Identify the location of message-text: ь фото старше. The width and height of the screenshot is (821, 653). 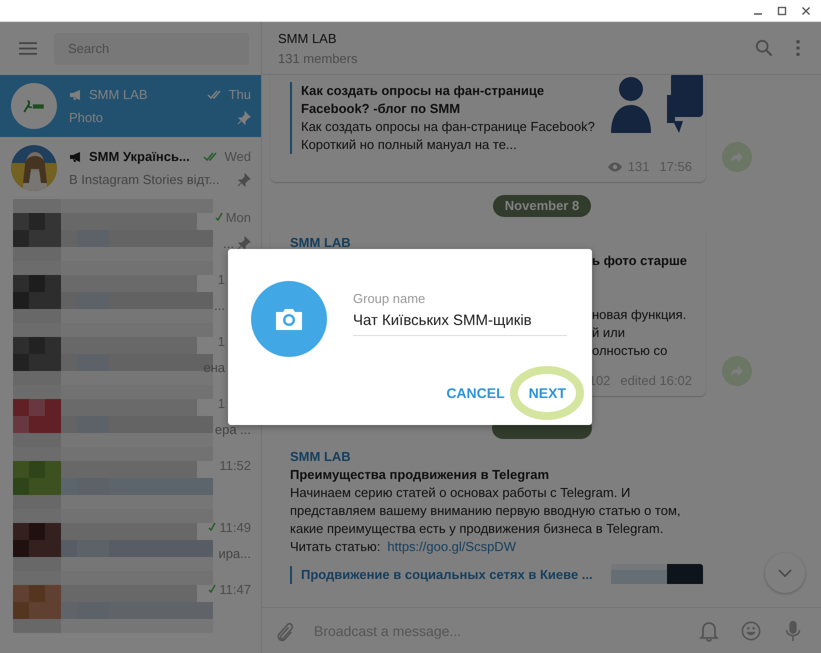
(640, 261).